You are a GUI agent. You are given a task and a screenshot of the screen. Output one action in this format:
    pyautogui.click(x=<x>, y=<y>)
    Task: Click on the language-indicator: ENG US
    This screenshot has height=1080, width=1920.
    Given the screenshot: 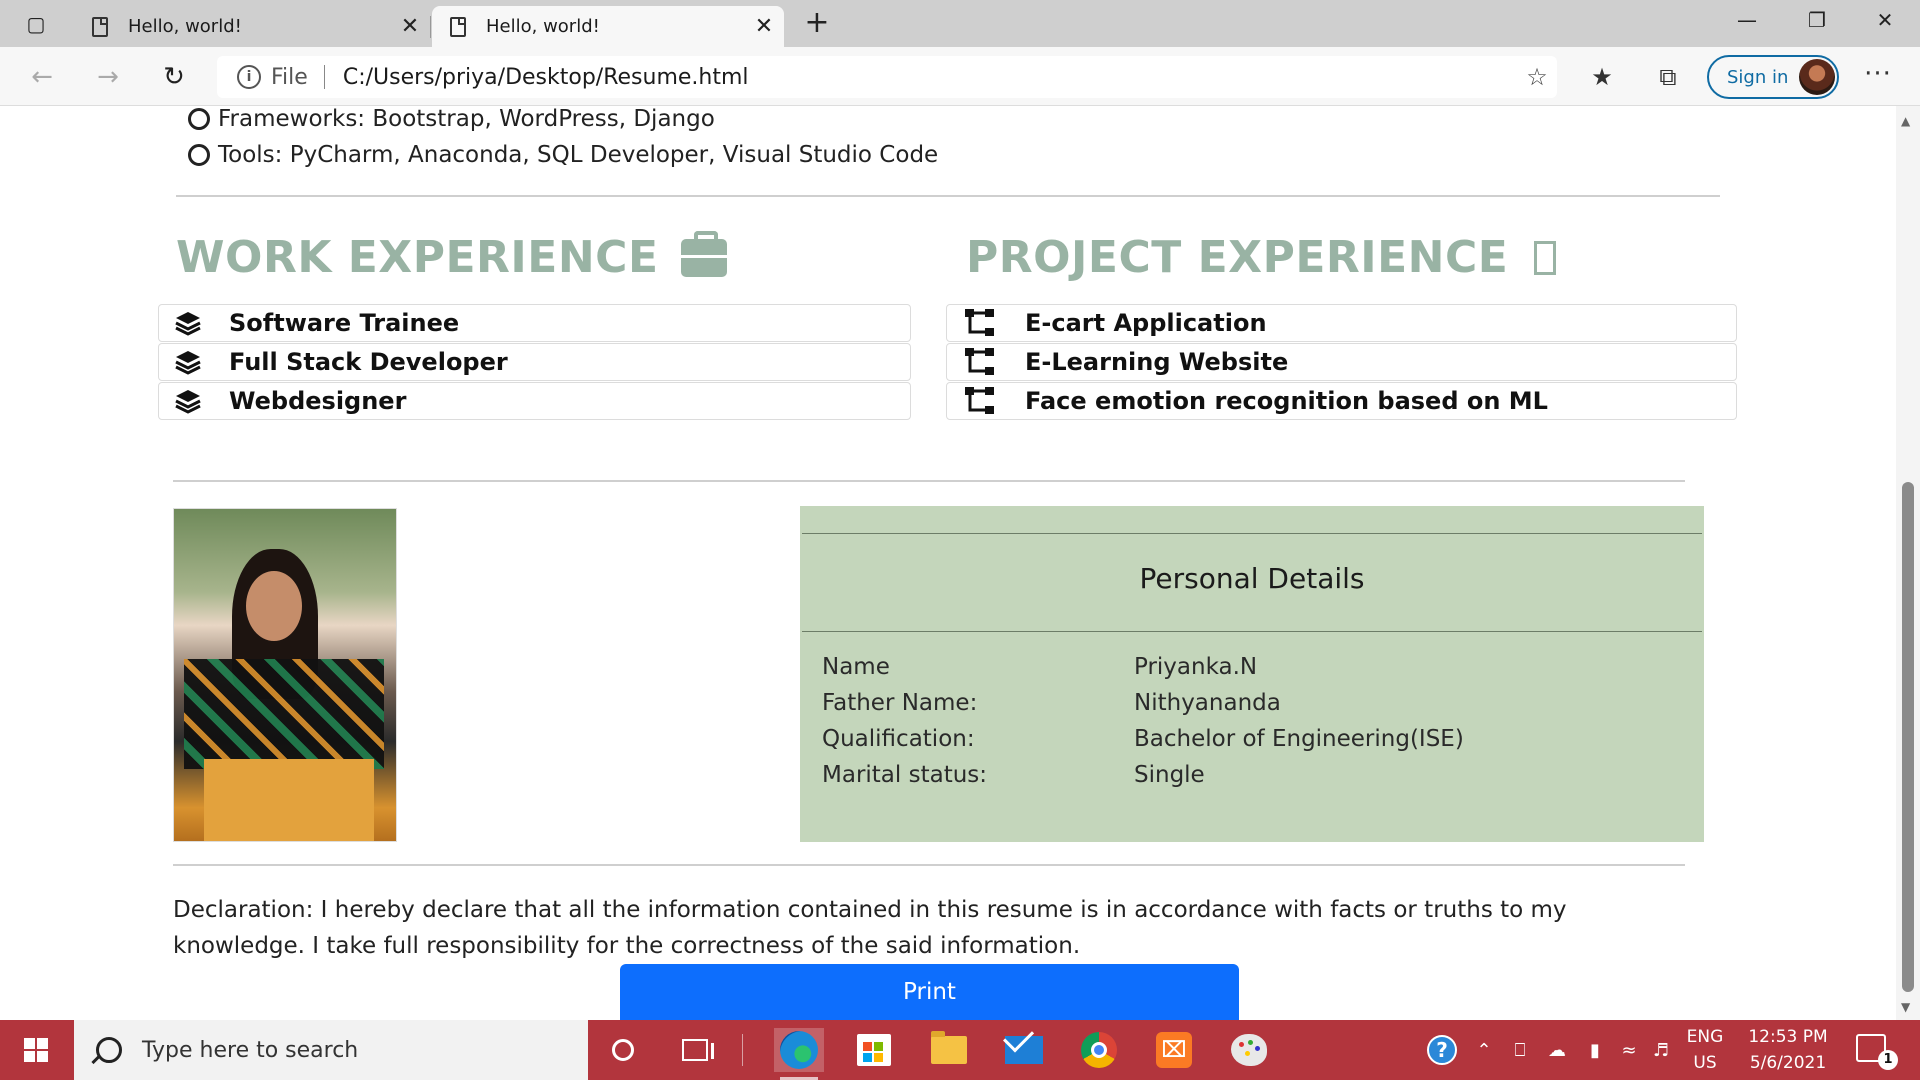 What is the action you would take?
    pyautogui.click(x=1705, y=1050)
    